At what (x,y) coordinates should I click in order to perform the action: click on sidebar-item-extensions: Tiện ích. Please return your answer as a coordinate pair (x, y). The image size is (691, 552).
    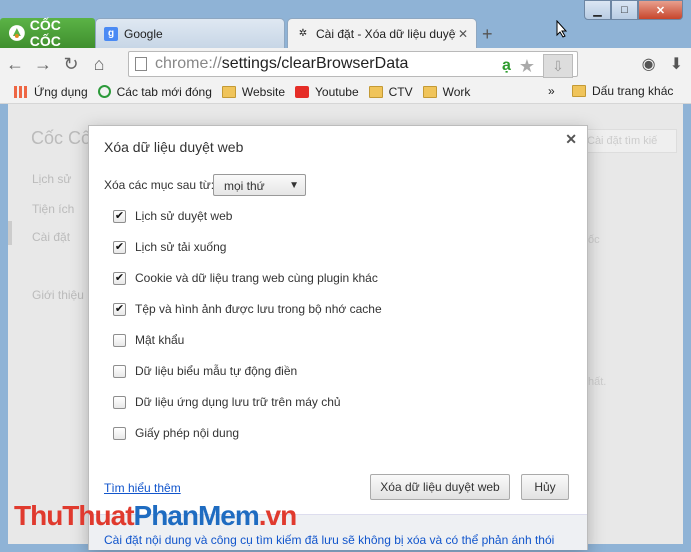
    Looking at the image, I should click on (53, 209).